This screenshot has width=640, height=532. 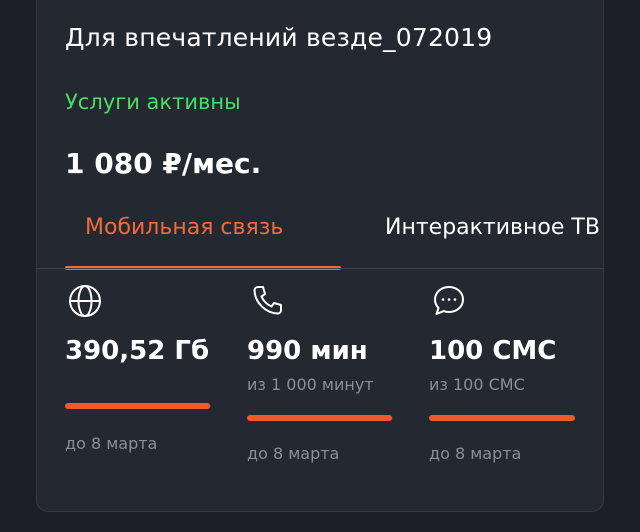 What do you see at coordinates (493, 351) in the screenshot?
I see `sms-remaining: 100 СМС` at bounding box center [493, 351].